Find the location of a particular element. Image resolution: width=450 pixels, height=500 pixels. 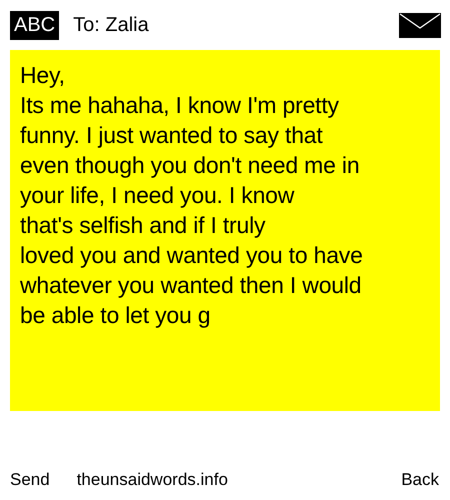

input-mode-indicator: ABC is located at coordinates (35, 25).